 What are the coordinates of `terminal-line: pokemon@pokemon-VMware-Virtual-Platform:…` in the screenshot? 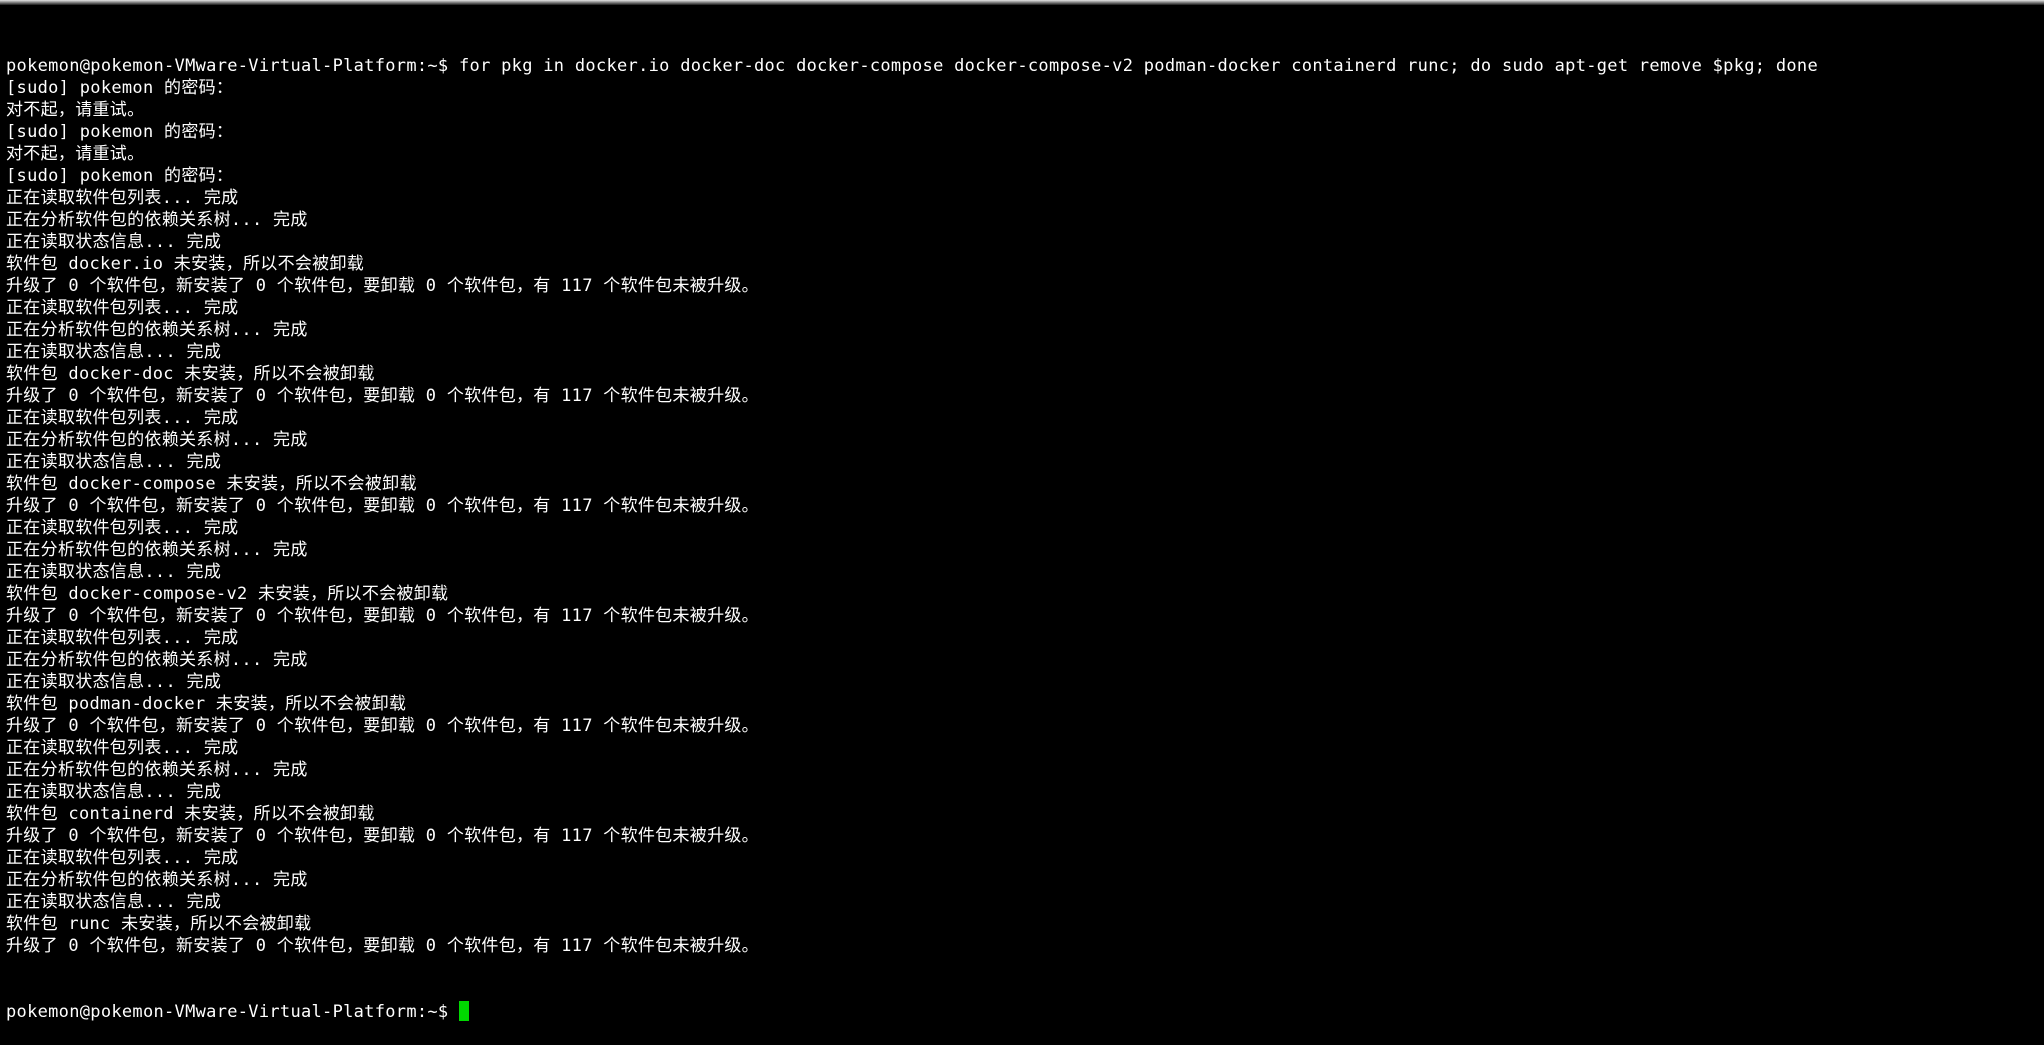 It's located at (912, 66).